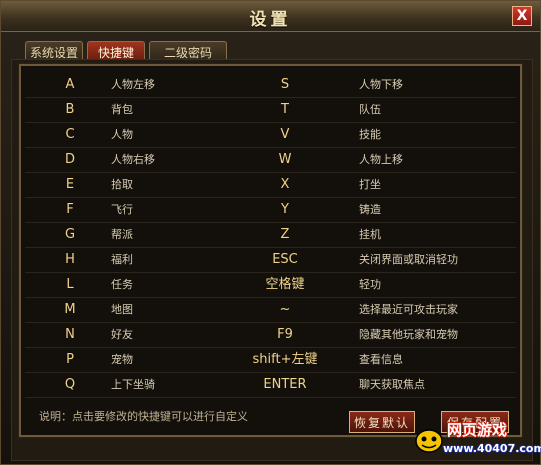 Image resolution: width=541 pixels, height=465 pixels. Describe the element at coordinates (285, 284) in the screenshot. I see `hotkey-key-right: 空格键` at that location.